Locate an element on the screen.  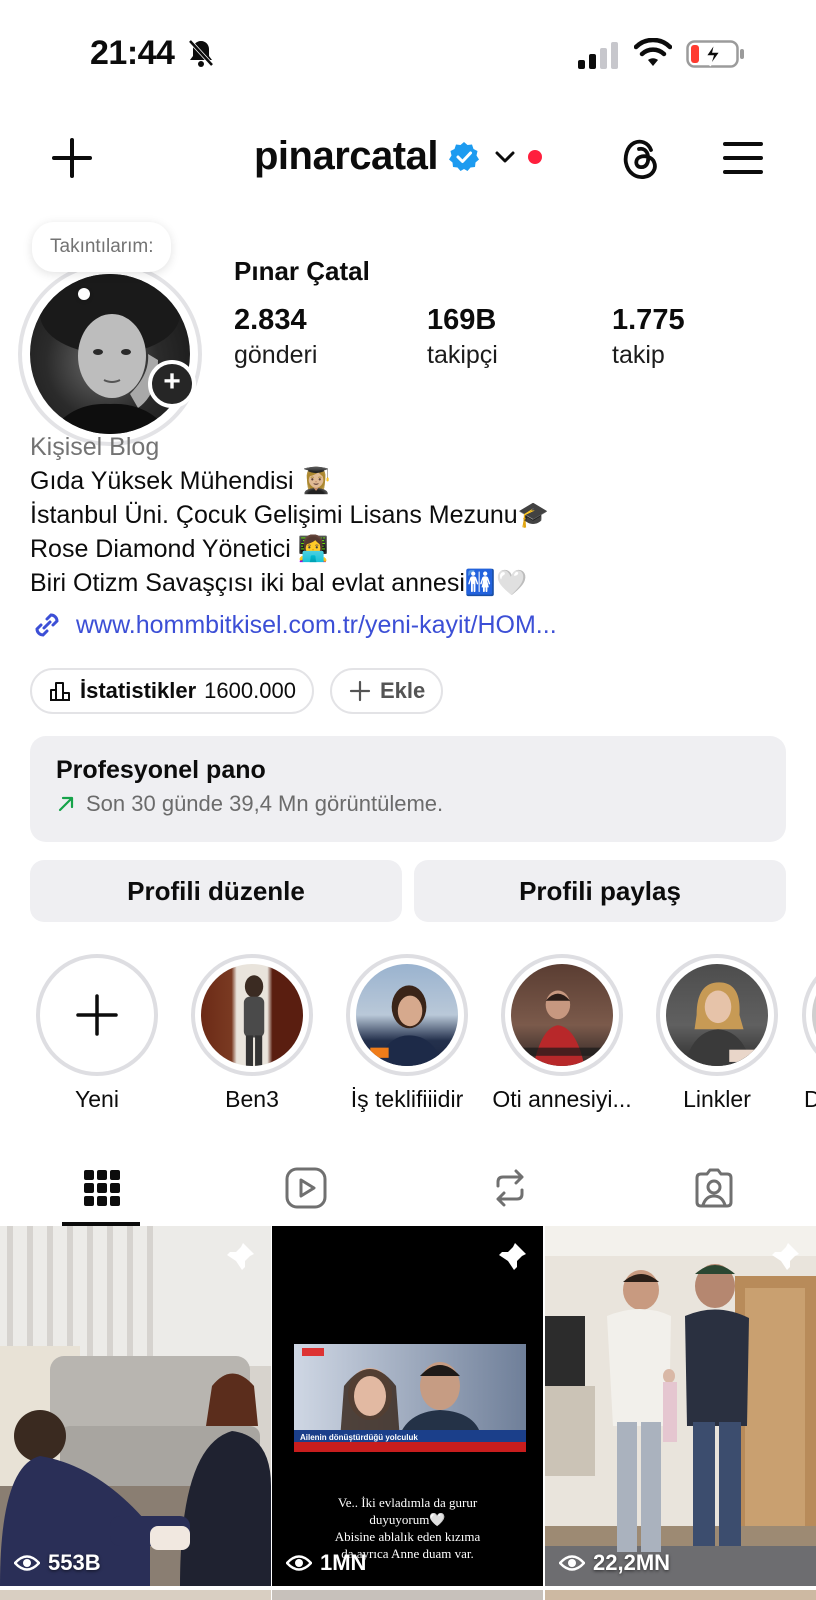
highlight-ben3: Ben3 is located at coordinates (252, 1033).